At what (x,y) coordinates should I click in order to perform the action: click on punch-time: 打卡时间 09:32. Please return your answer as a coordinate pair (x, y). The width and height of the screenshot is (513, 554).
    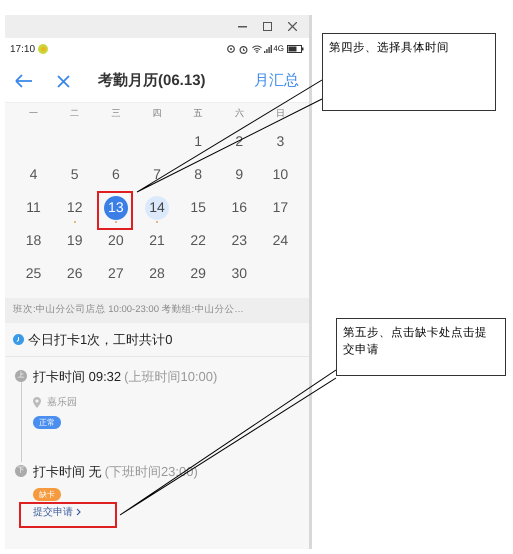
    Looking at the image, I should click on (77, 377).